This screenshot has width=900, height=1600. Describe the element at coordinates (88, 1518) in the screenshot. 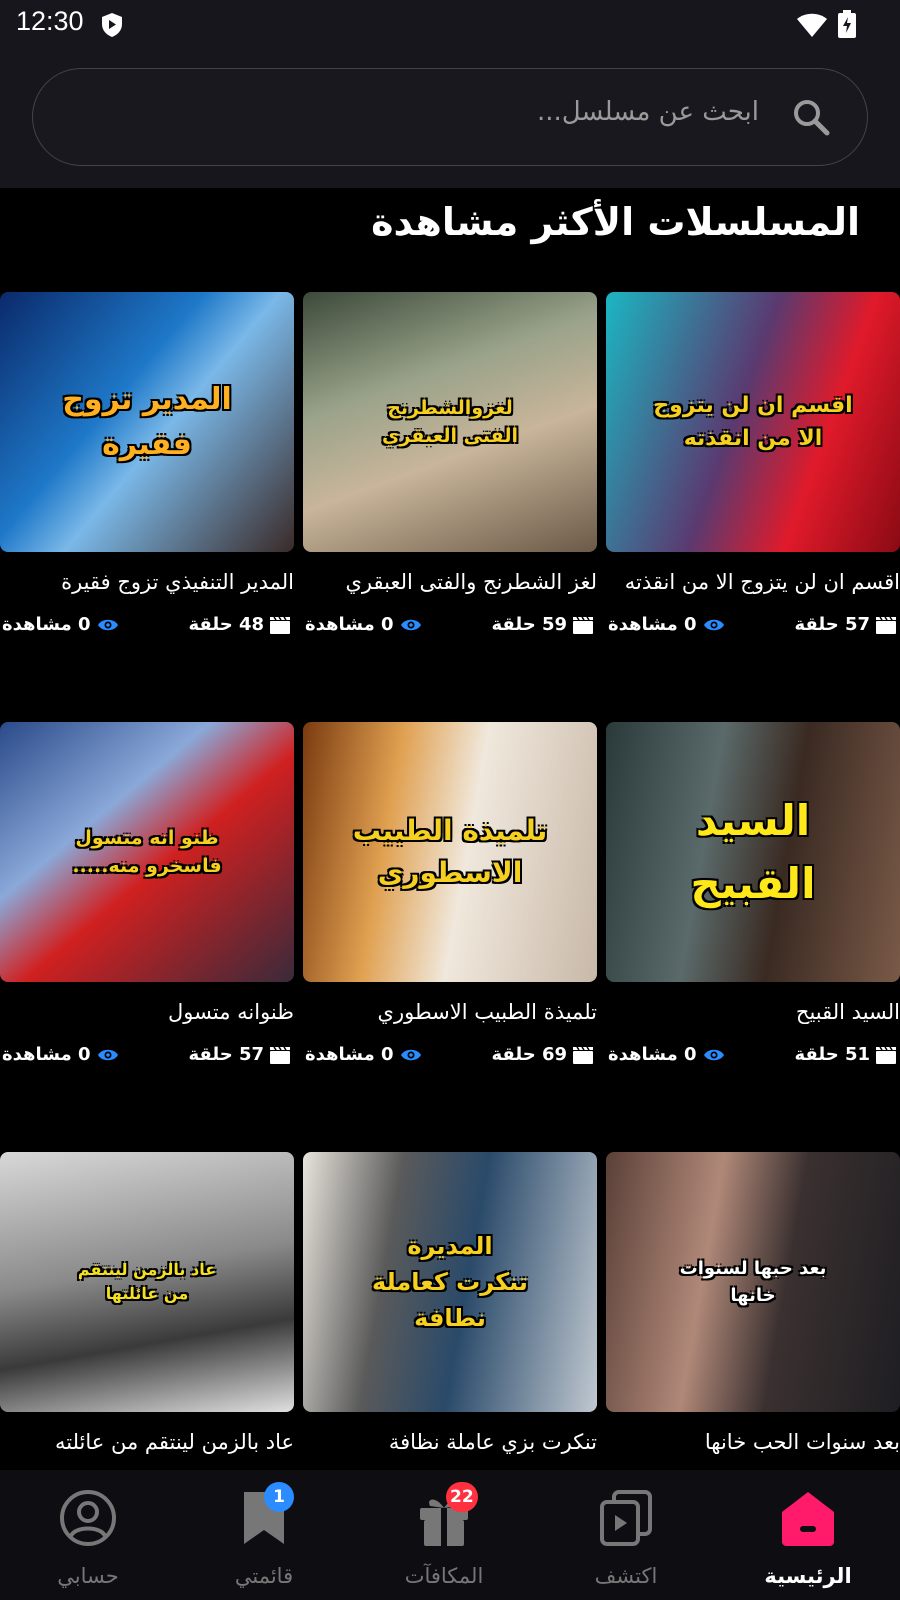

I see `account-icon` at that location.